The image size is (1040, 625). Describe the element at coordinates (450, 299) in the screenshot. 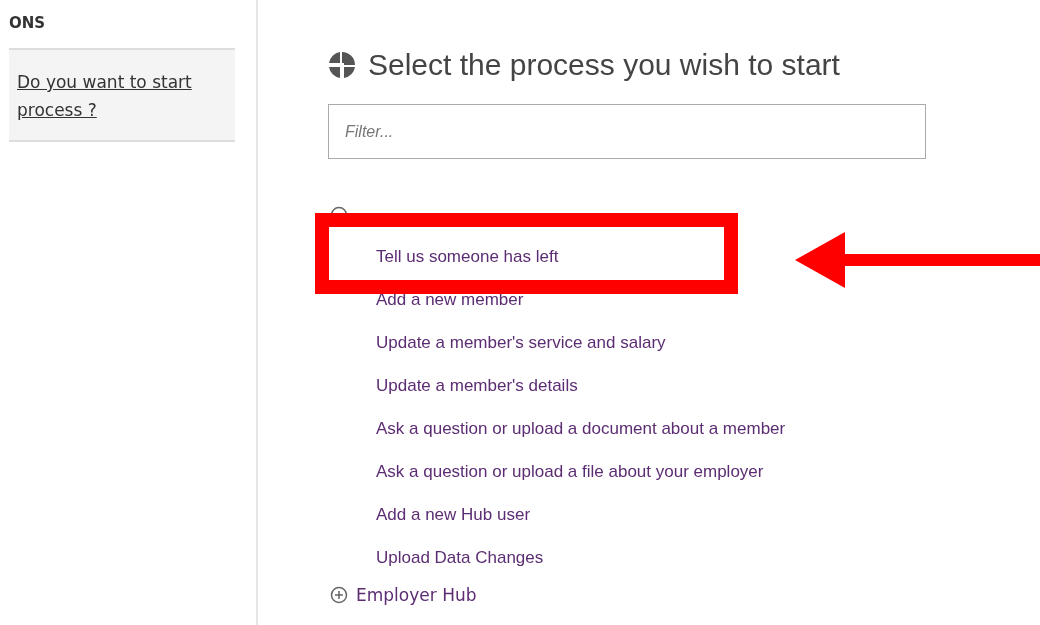

I see `process-link: Add a new member` at that location.